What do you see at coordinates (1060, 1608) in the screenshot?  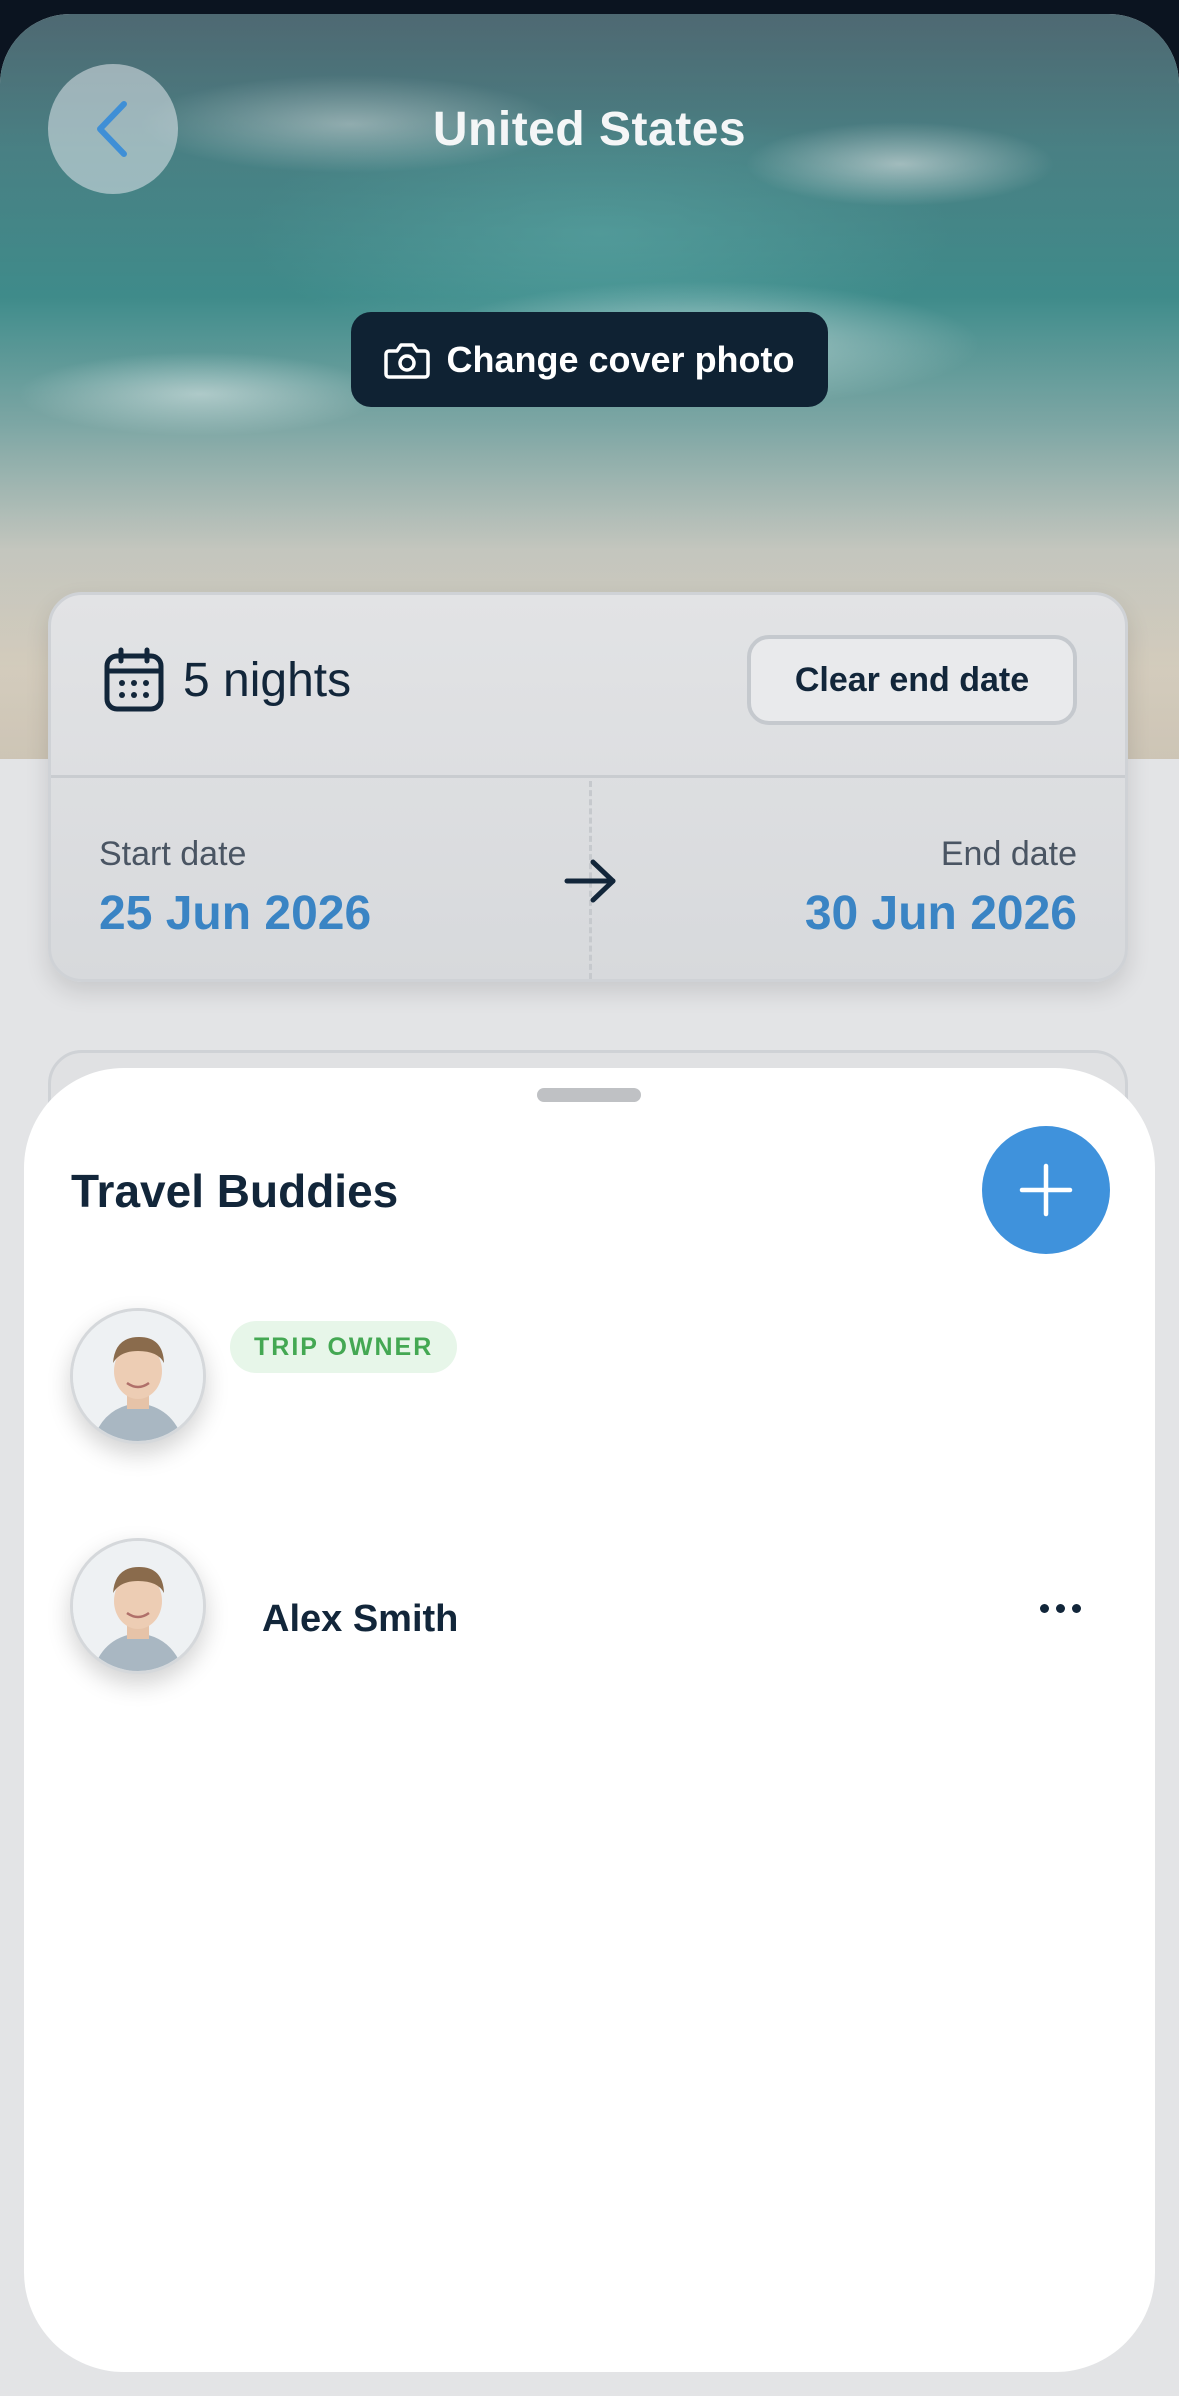 I see `buddy-more-button` at bounding box center [1060, 1608].